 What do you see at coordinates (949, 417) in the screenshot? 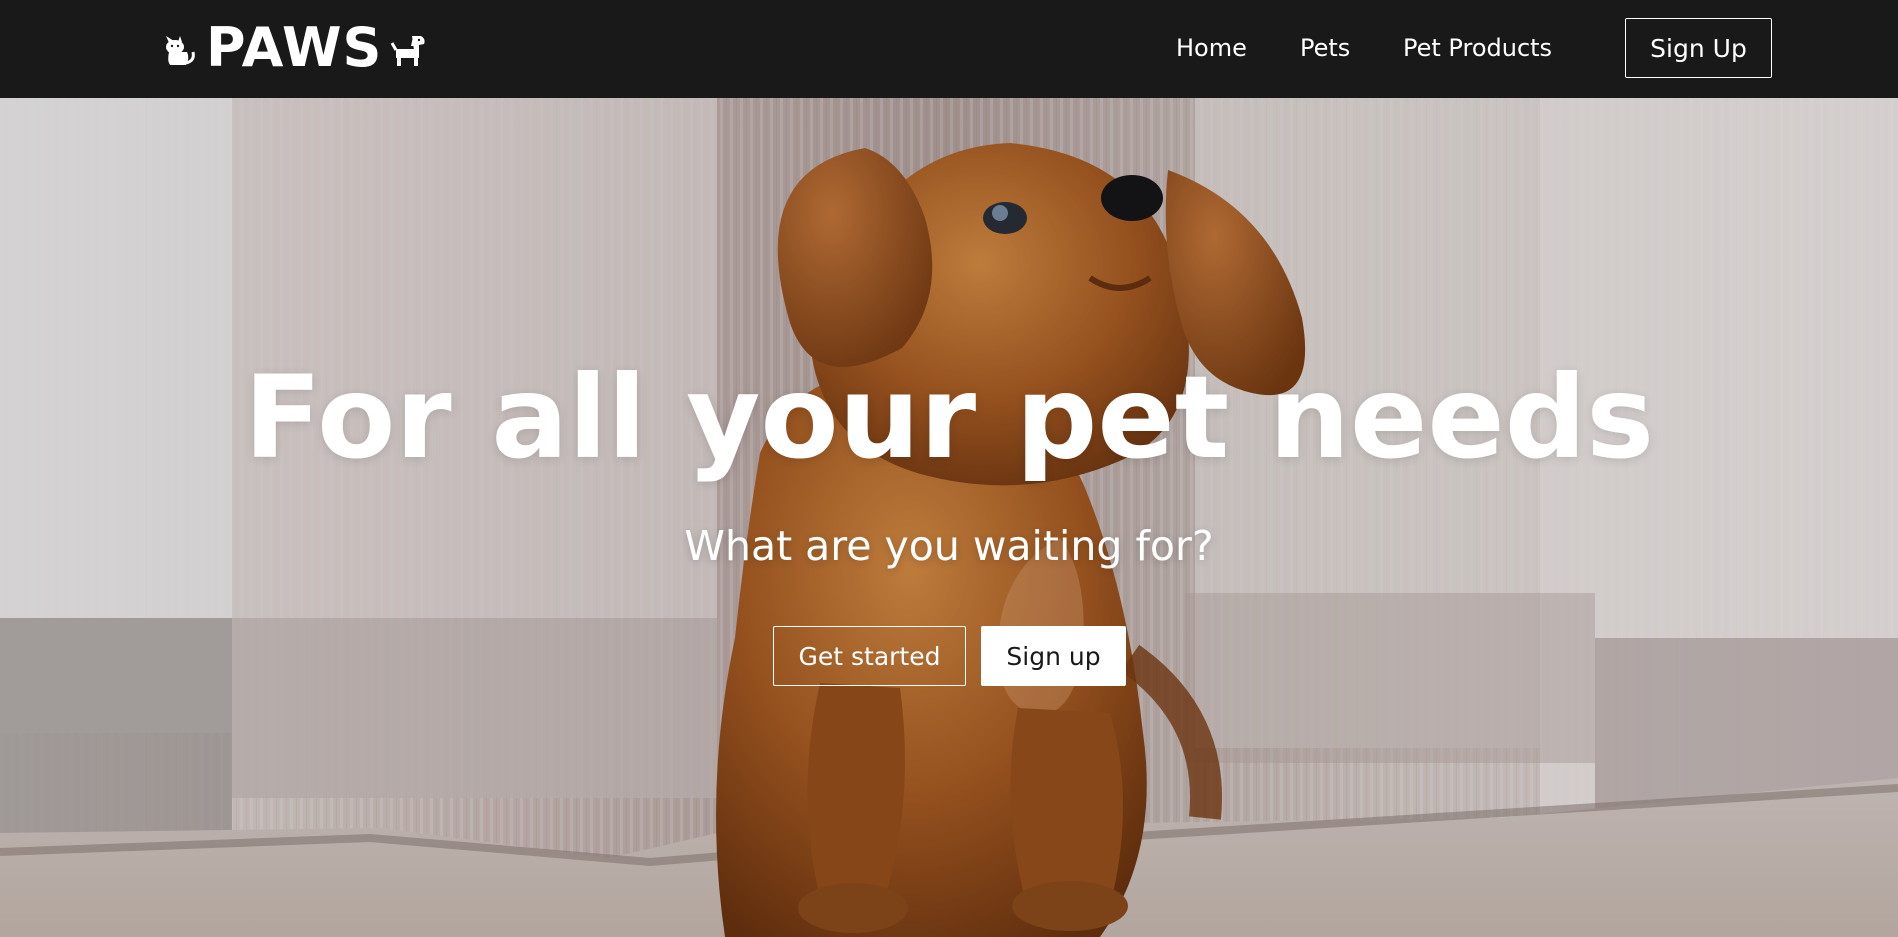
I see `hero-title: For all your pet needs` at bounding box center [949, 417].